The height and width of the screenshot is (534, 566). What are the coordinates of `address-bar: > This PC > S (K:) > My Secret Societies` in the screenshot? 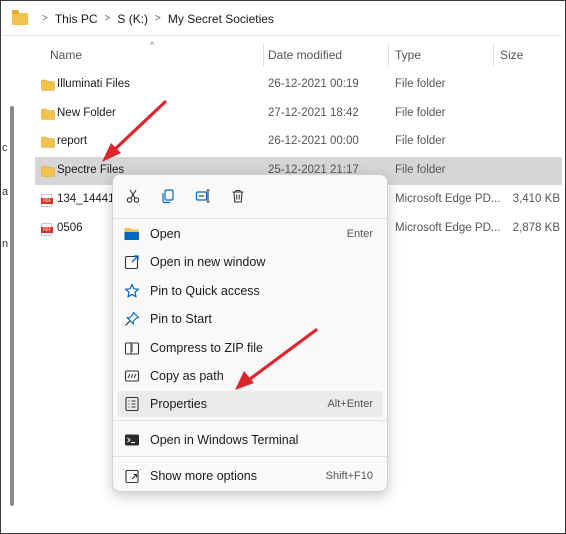 It's located at (282, 19).